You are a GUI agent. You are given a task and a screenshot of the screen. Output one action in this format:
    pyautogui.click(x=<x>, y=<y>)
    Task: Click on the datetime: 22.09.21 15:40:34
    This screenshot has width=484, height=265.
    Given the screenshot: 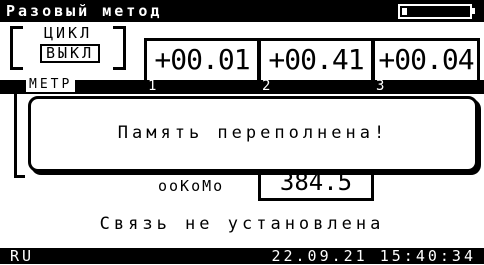 What is the action you would take?
    pyautogui.click(x=373, y=256)
    